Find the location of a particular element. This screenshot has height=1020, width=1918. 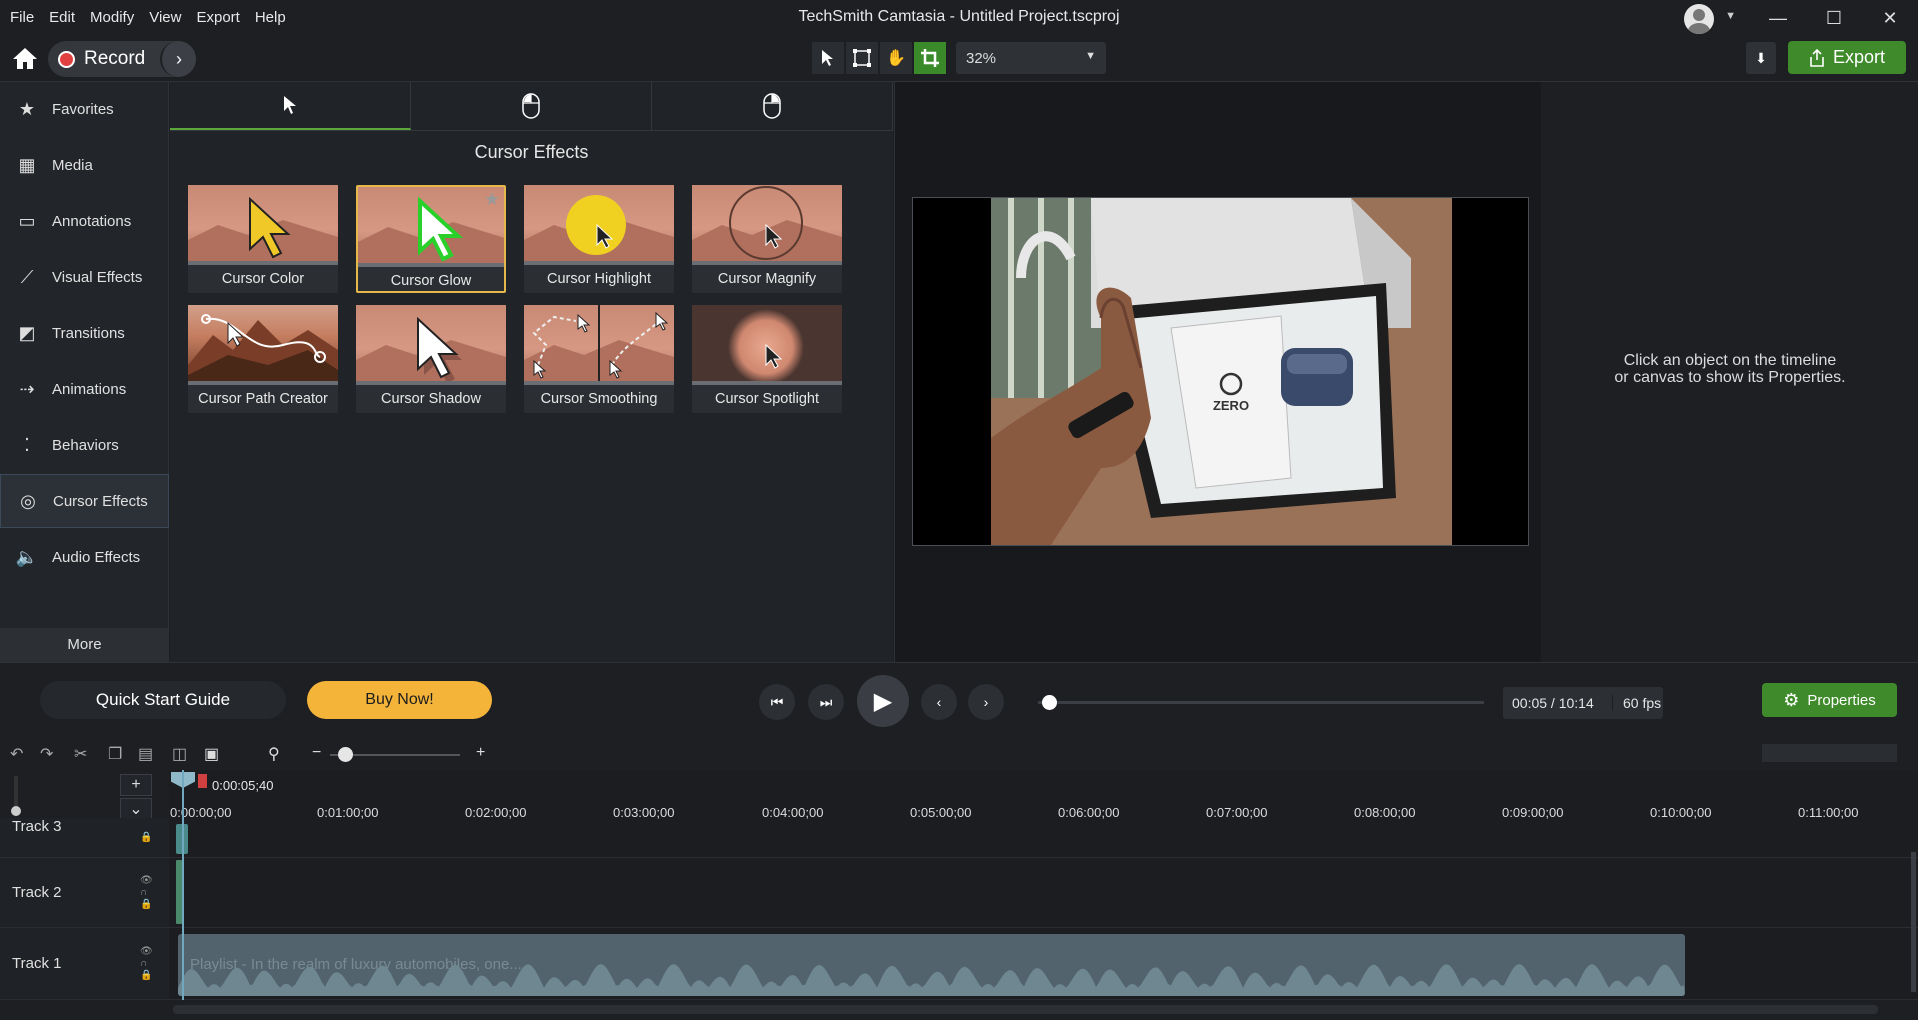

sidebar-item-visual-effects: ⟋ Visual Effects is located at coordinates (84, 277).